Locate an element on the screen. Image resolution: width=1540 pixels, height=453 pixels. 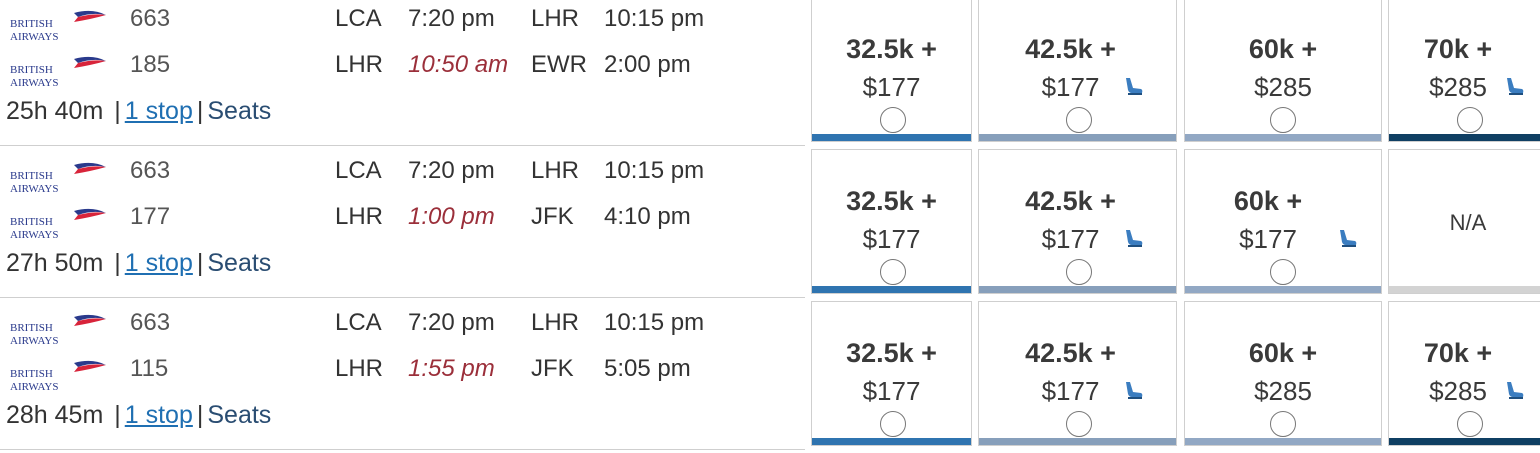
total-duration: 27h 50m is located at coordinates (55, 263).